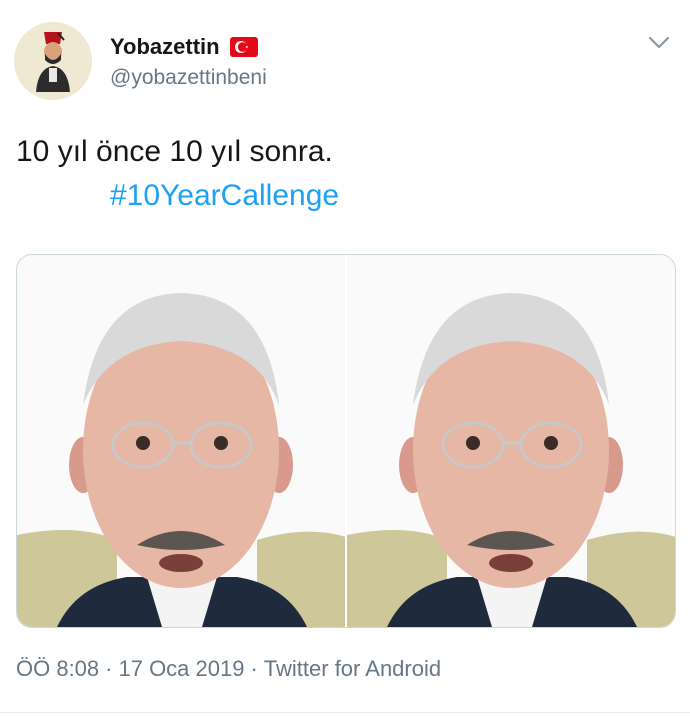 The height and width of the screenshot is (718, 690). I want to click on turkey-flag-icon, so click(243, 47).